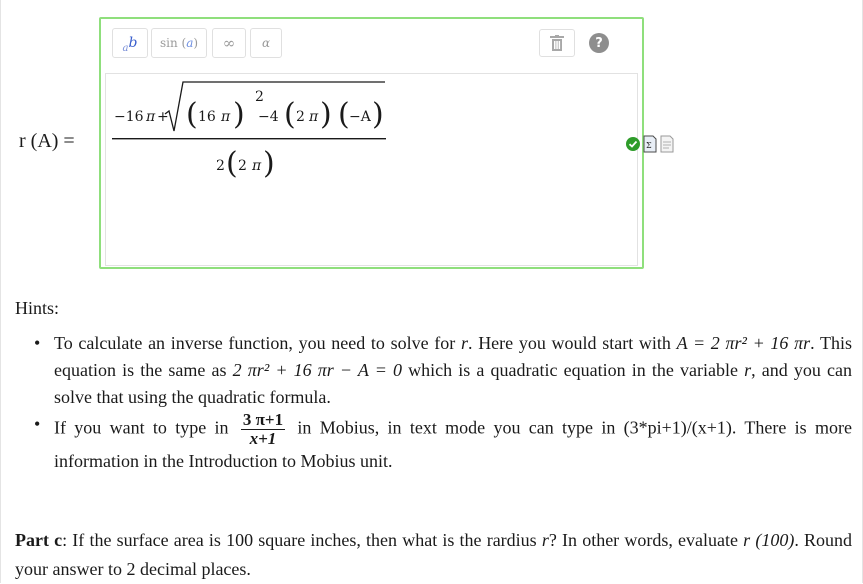 This screenshot has width=863, height=584. I want to click on math-equation: A = 2 πr² + 16 πr, so click(743, 343).